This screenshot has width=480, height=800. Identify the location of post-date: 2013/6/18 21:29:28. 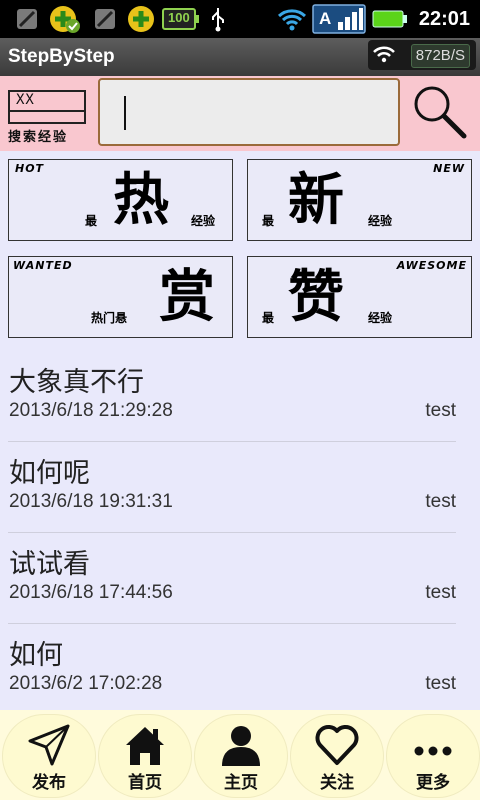
(91, 410).